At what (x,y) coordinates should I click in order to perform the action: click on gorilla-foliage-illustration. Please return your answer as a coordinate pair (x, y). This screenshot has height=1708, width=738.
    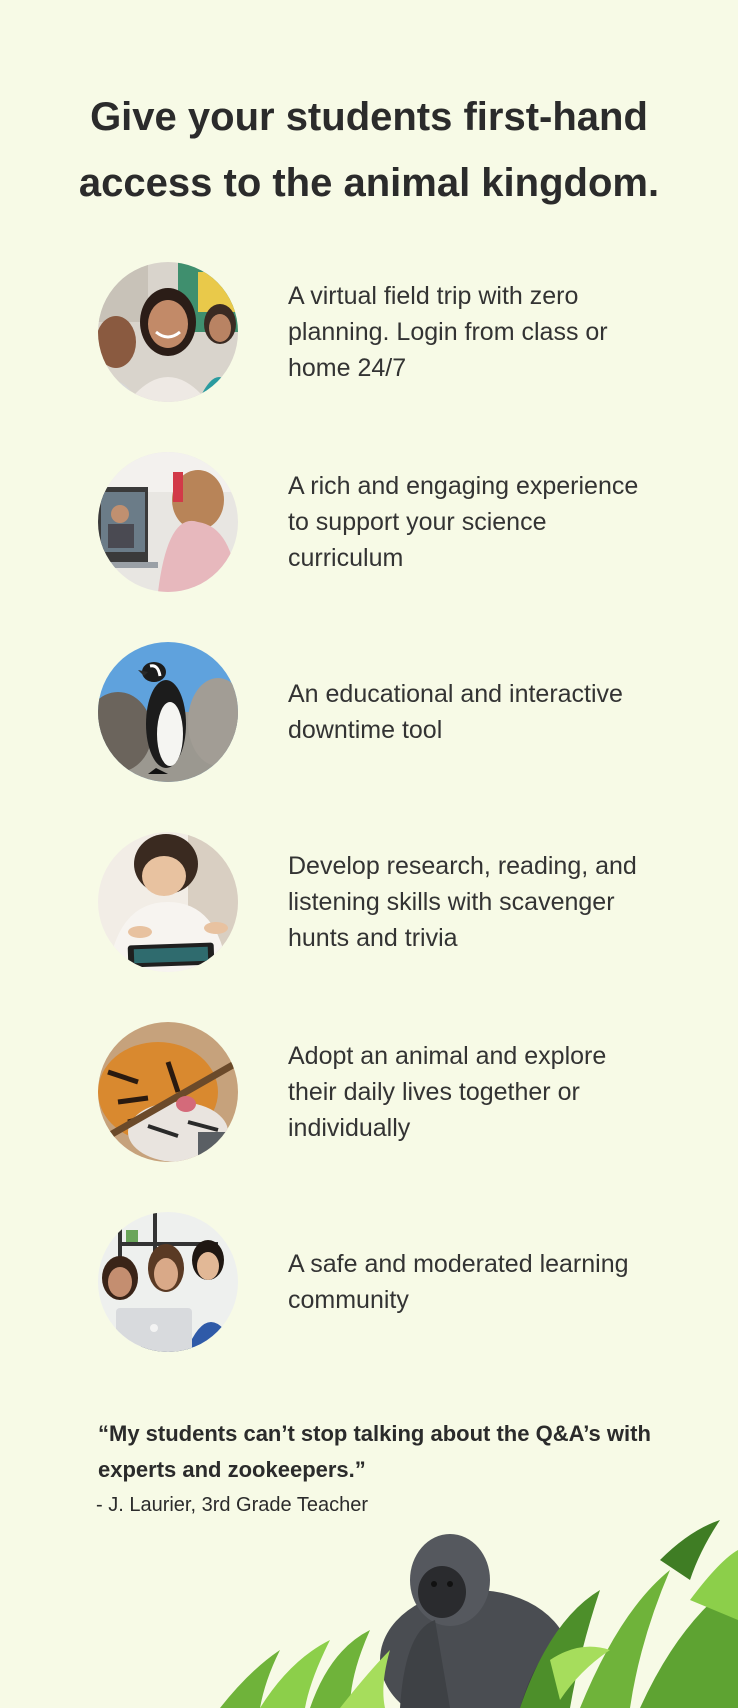
    Looking at the image, I should click on (479, 1604).